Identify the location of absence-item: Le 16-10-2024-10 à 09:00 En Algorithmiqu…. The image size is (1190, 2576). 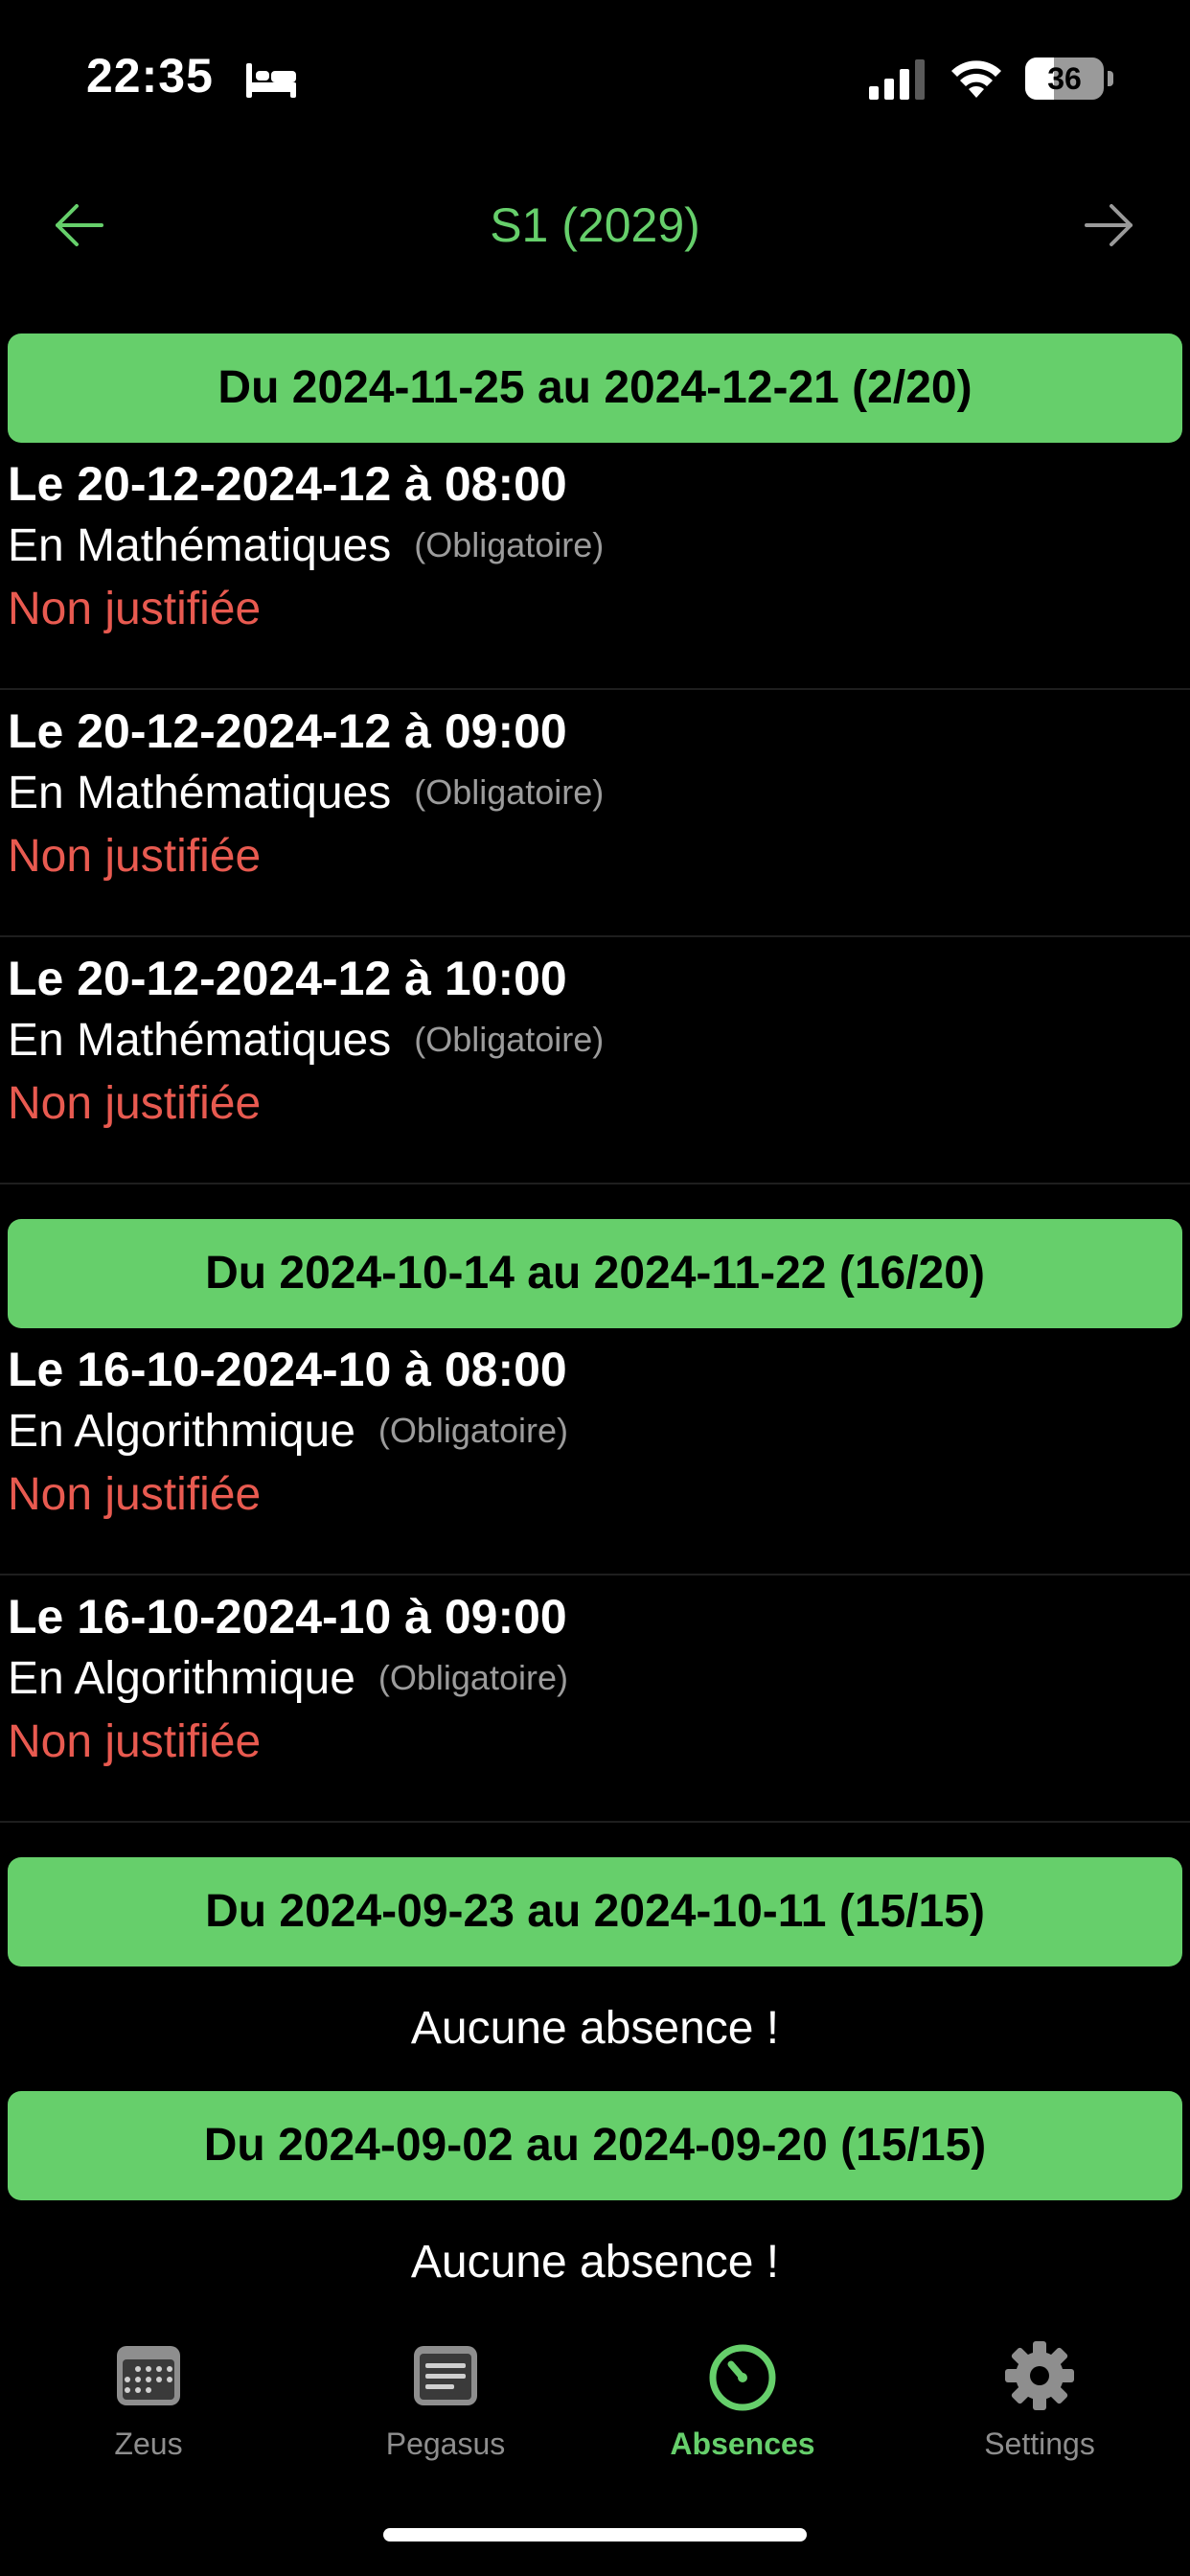
(595, 1699).